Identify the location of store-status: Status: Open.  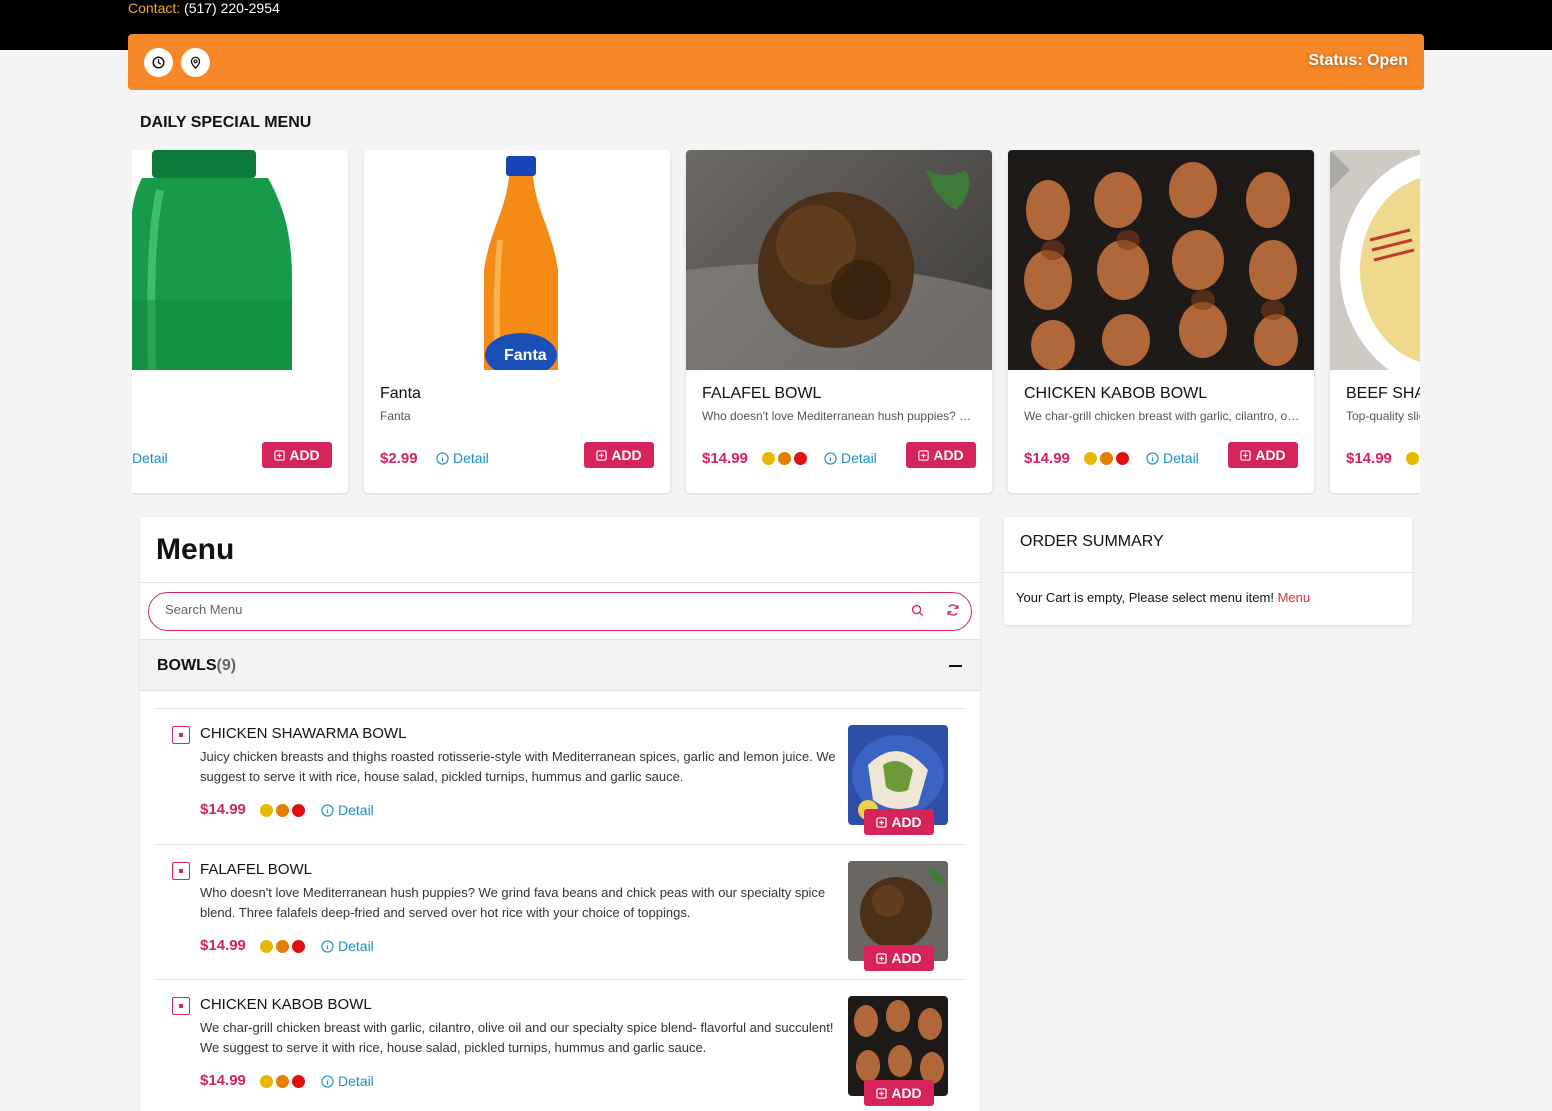
(1358, 60).